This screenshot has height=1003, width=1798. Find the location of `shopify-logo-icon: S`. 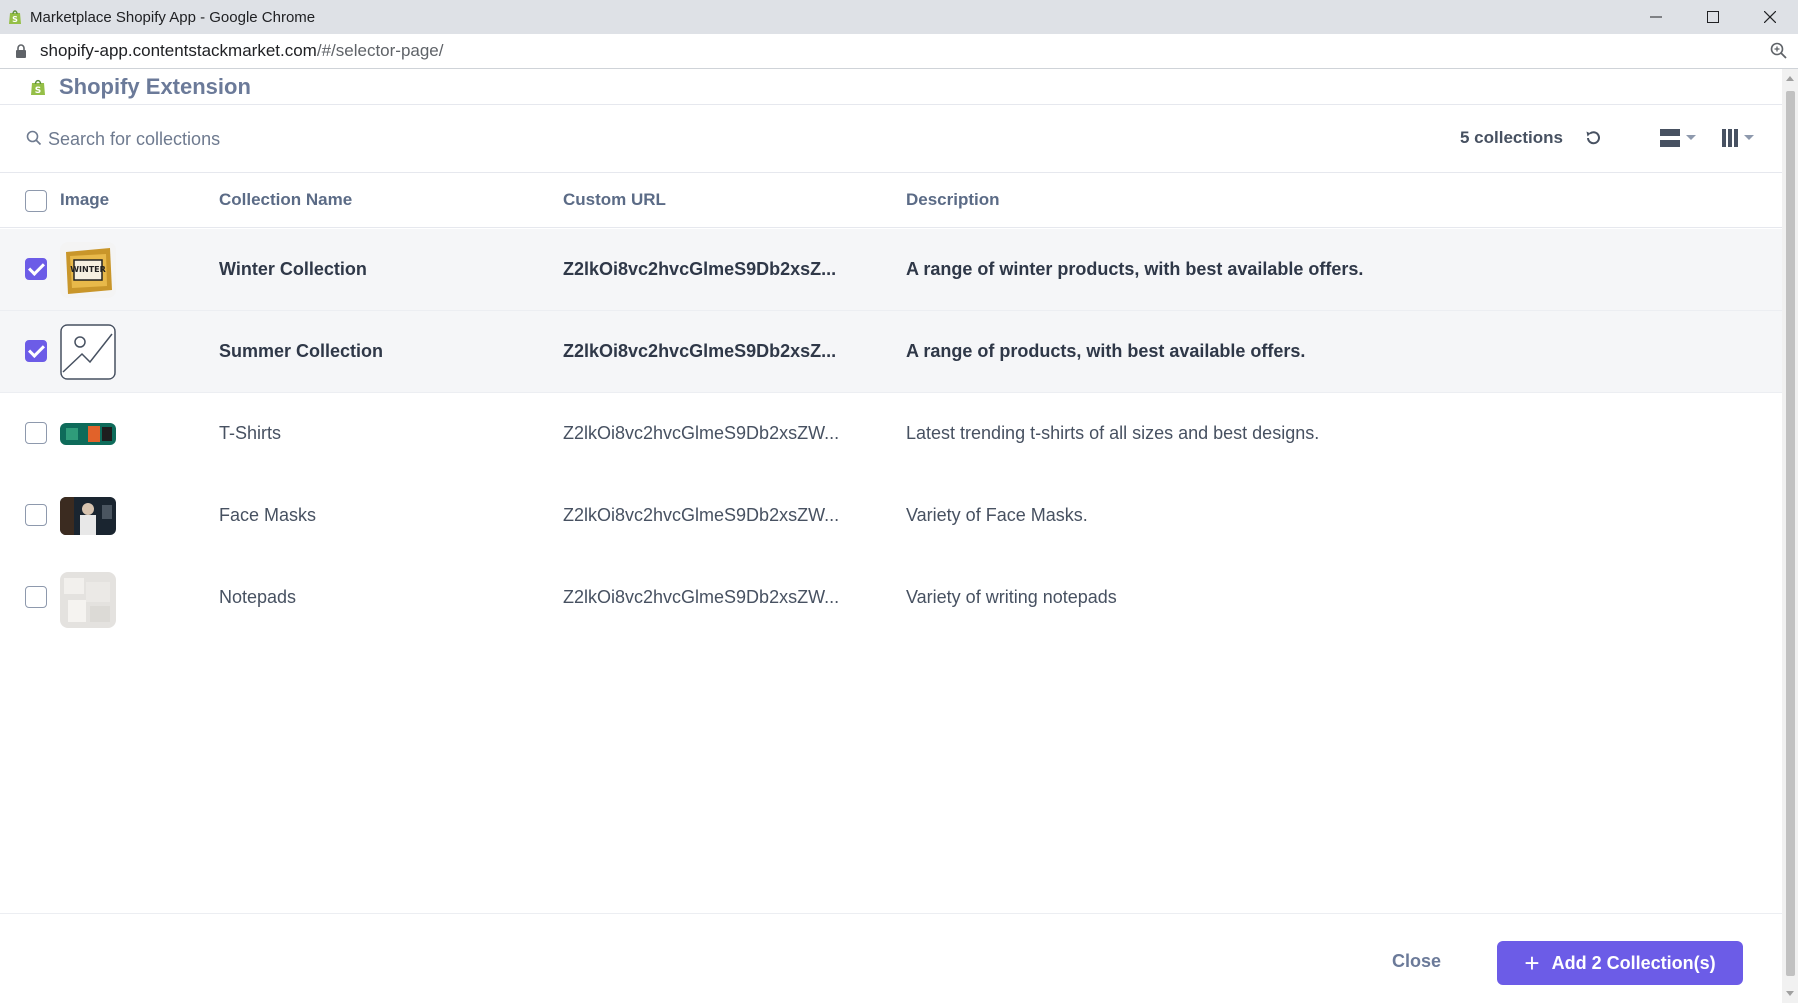

shopify-logo-icon: S is located at coordinates (38, 87).